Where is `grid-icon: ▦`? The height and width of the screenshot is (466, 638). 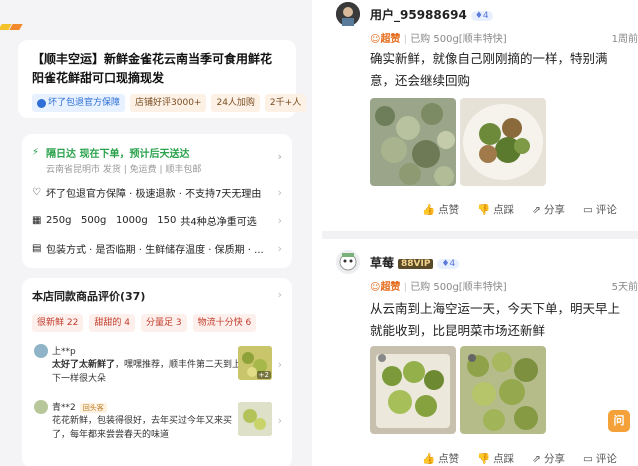 grid-icon: ▦ is located at coordinates (37, 220).